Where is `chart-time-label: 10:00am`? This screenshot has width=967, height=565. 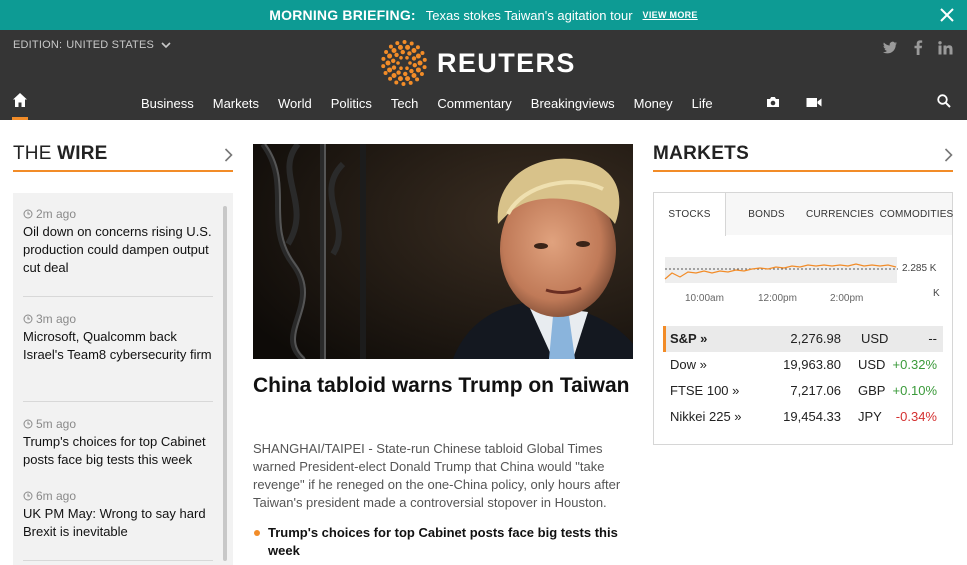 chart-time-label: 10:00am is located at coordinates (704, 298).